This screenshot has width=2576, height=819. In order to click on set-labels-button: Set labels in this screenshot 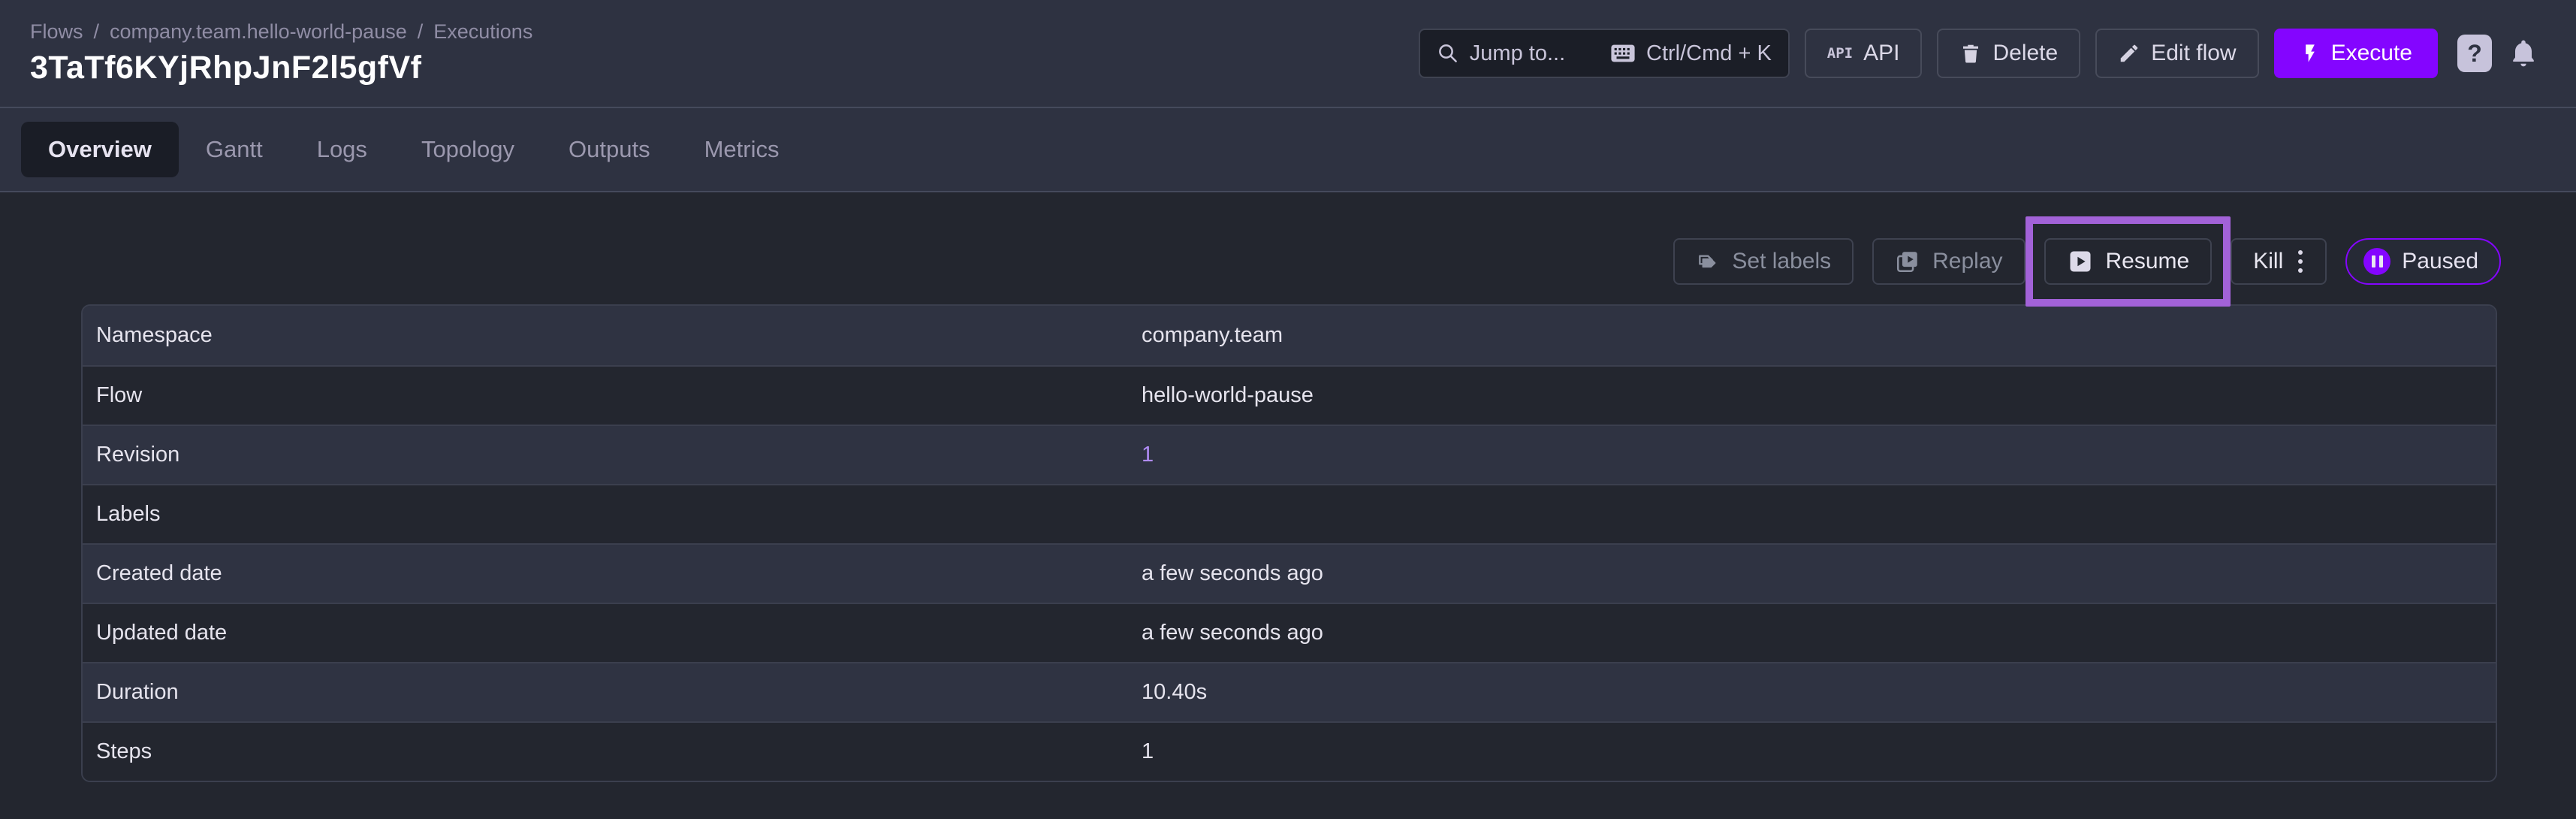, I will do `click(1764, 261)`.